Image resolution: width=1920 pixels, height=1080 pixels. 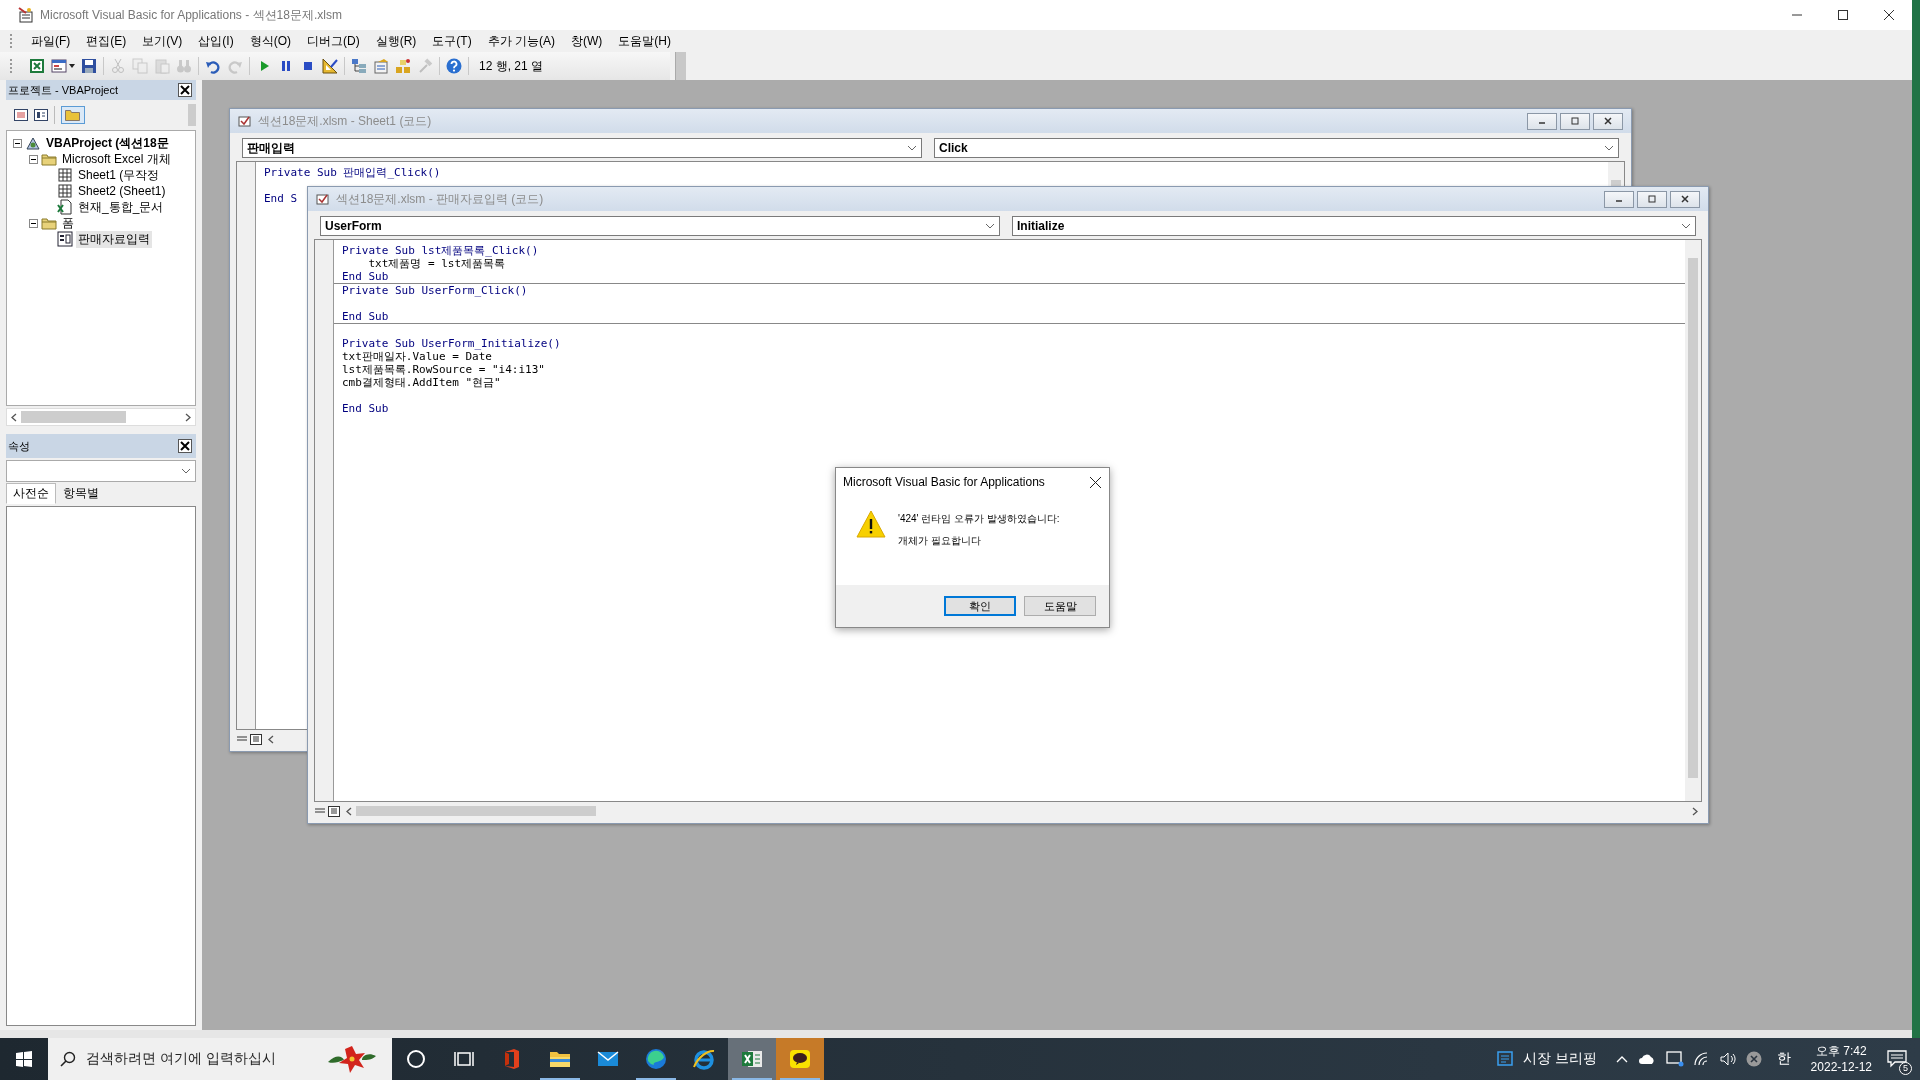 What do you see at coordinates (213, 66) in the screenshot?
I see `undo-icon` at bounding box center [213, 66].